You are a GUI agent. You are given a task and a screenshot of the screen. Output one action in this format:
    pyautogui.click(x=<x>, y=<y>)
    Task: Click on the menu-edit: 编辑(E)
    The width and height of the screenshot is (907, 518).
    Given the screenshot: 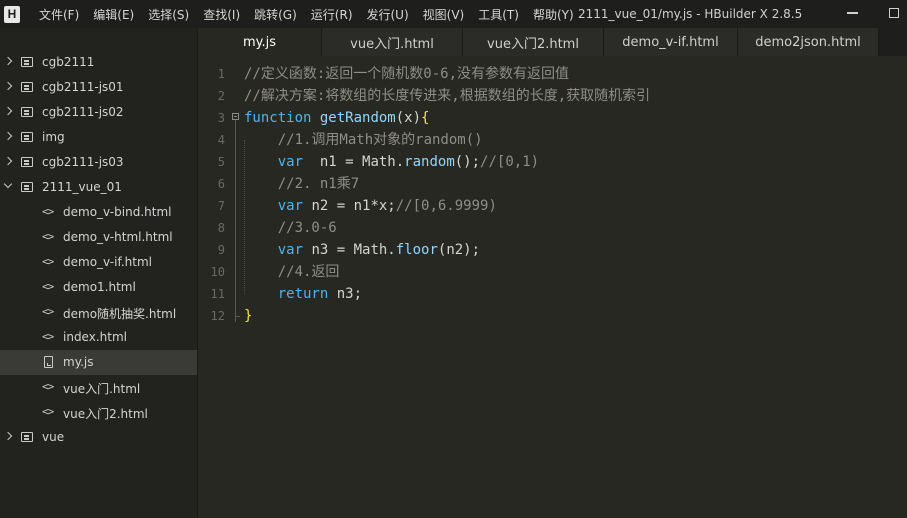 What is the action you would take?
    pyautogui.click(x=113, y=14)
    